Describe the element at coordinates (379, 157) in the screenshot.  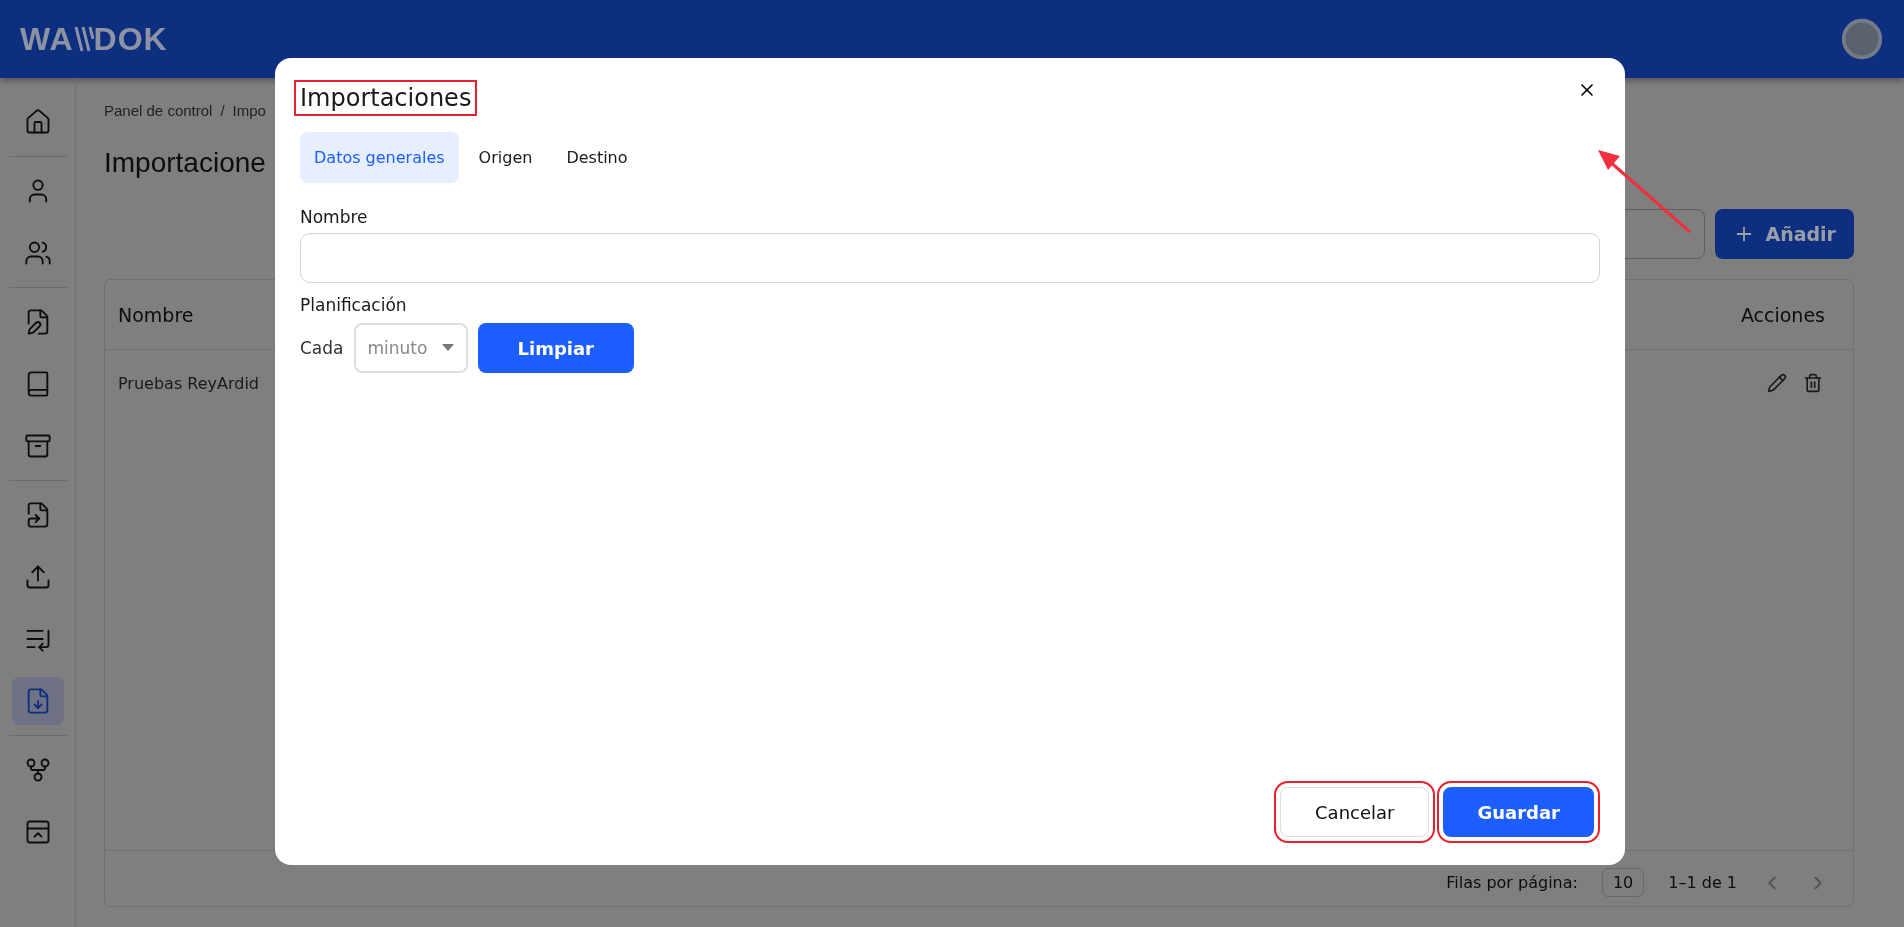
I see `tab: Datos generales` at that location.